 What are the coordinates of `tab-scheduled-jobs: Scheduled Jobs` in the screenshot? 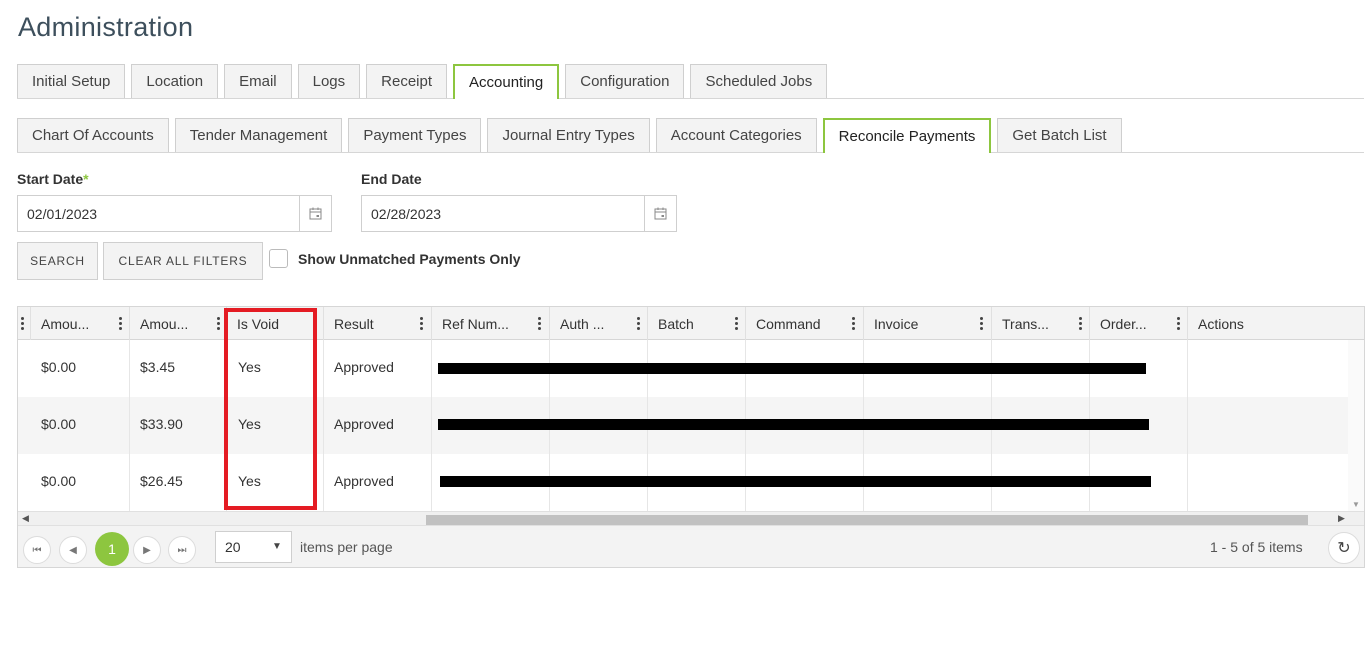 It's located at (759, 81).